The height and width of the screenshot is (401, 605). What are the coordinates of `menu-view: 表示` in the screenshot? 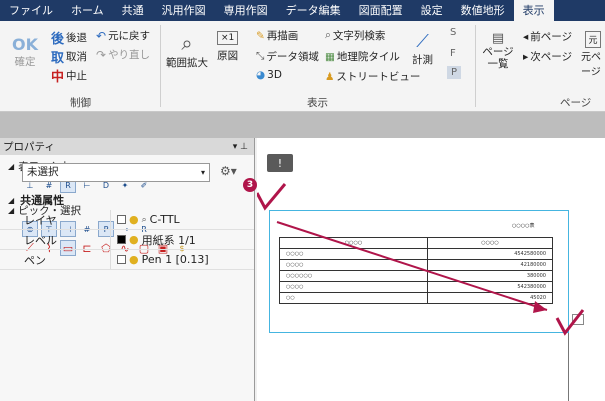 It's located at (533, 10).